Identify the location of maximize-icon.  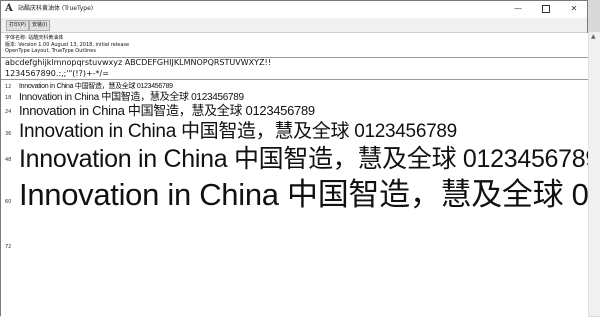
(546, 8).